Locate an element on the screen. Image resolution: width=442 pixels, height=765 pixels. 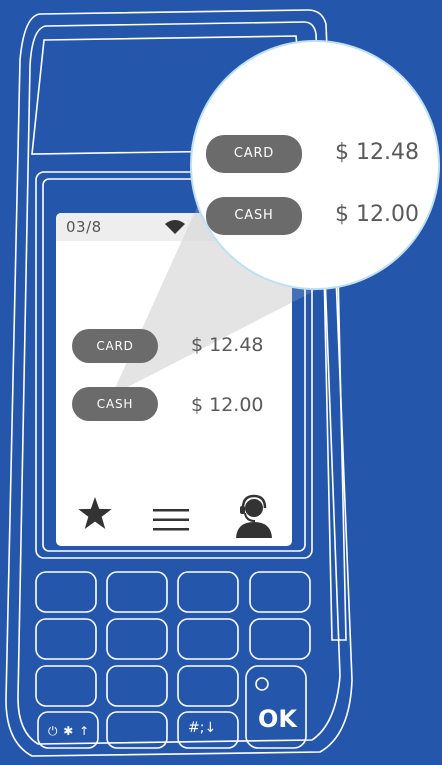
cash-amount: $ 12.00 is located at coordinates (227, 405).